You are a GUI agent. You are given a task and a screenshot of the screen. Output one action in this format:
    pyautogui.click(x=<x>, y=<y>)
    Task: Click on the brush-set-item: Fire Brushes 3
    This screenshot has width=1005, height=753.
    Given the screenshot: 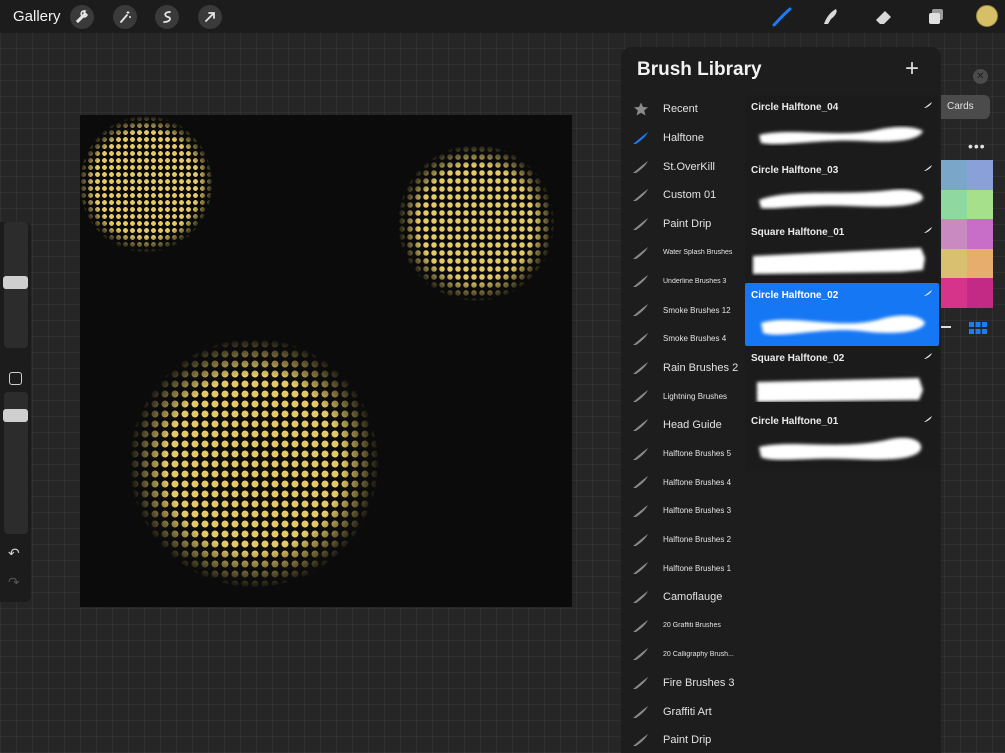 What is the action you would take?
    pyautogui.click(x=683, y=683)
    